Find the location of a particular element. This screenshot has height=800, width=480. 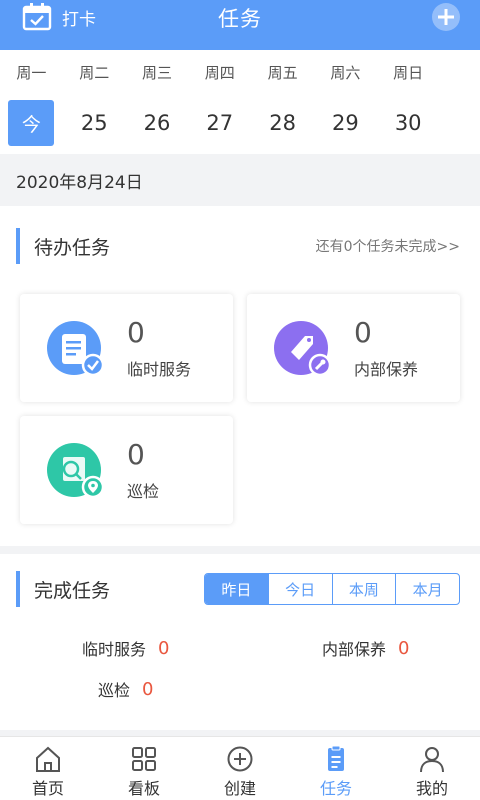

nav-home: 首页 is located at coordinates (48, 768).